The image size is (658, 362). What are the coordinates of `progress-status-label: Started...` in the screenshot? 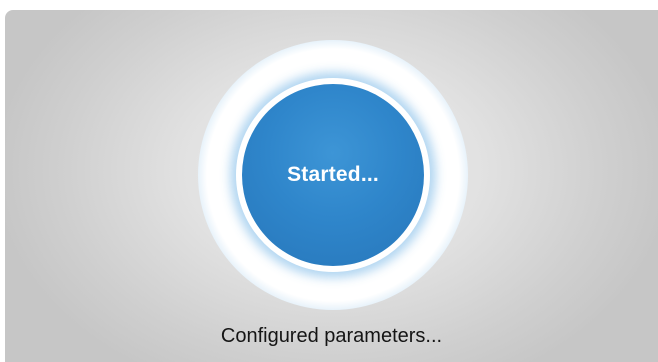 It's located at (333, 174).